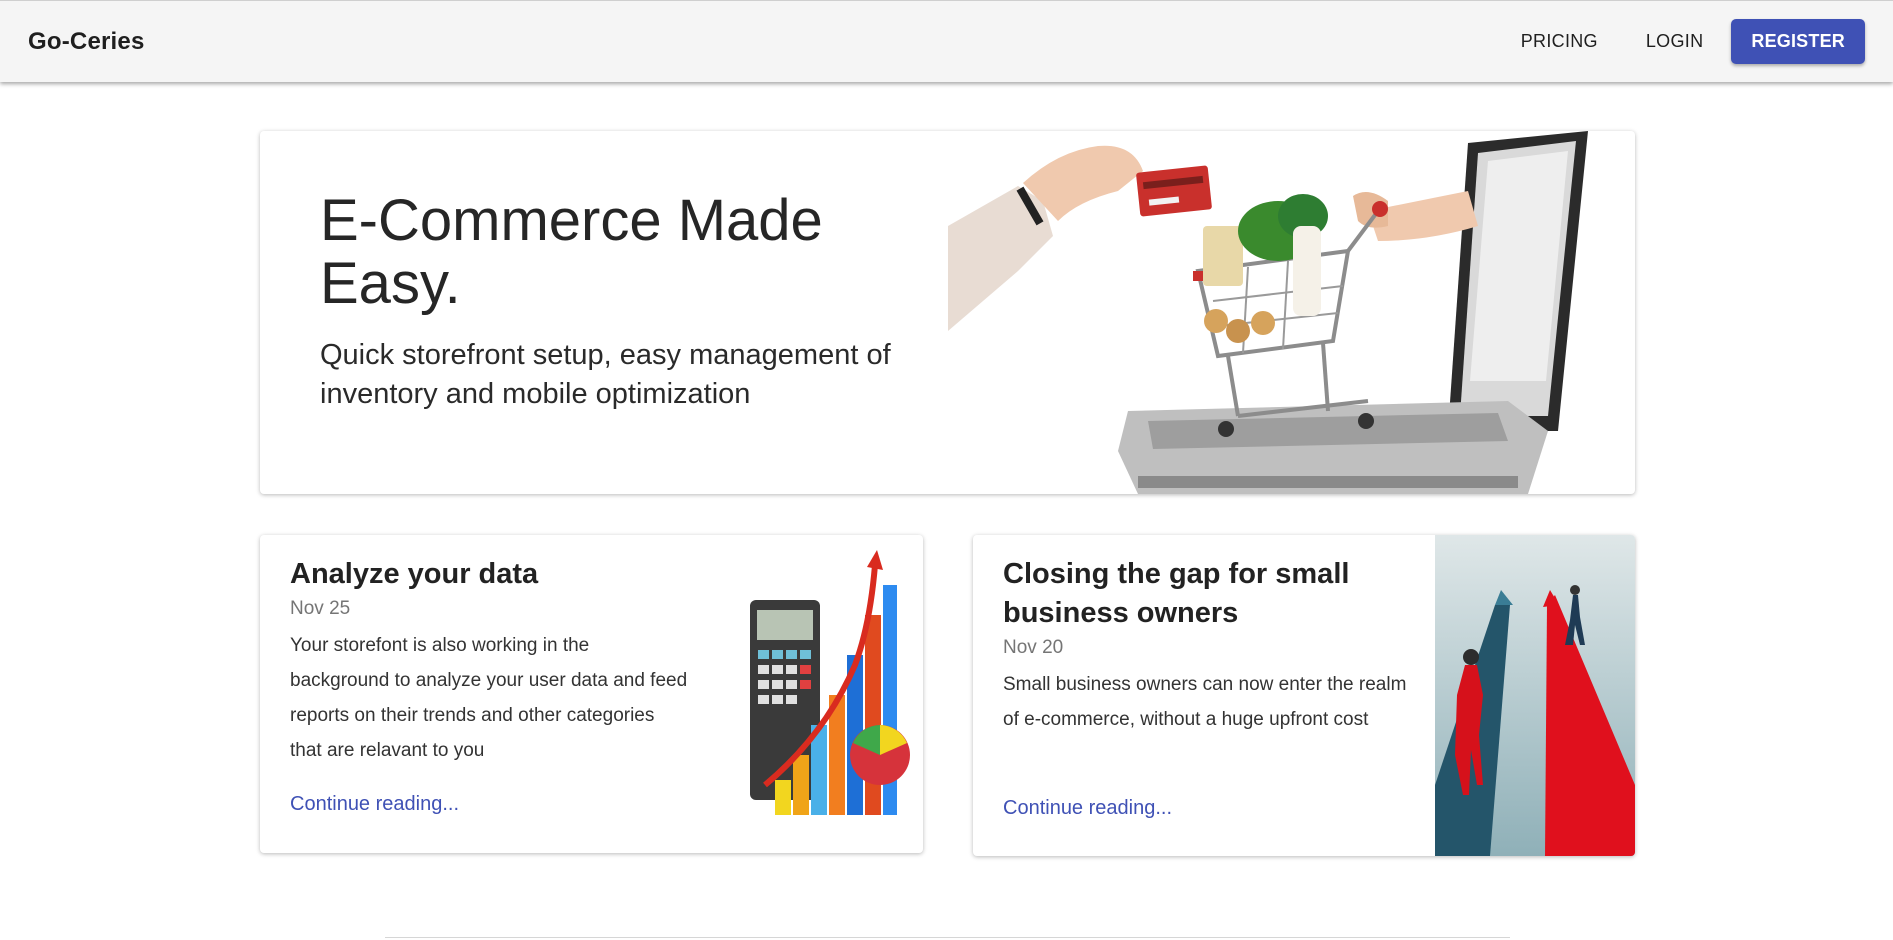 This screenshot has width=1893, height=940. I want to click on card-date: Nov 25, so click(320, 608).